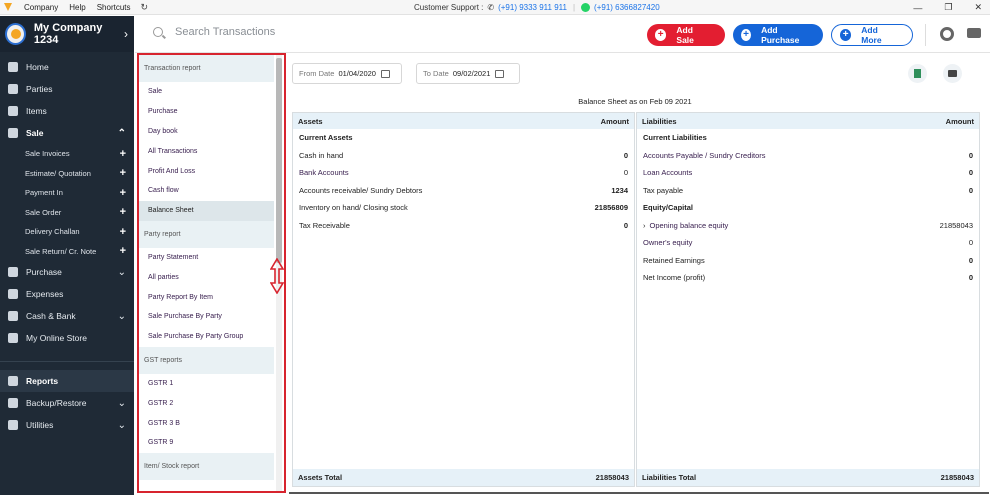 Image resolution: width=990 pixels, height=495 pixels. What do you see at coordinates (35, 133) in the screenshot?
I see `sidebar-item-label: Sale` at bounding box center [35, 133].